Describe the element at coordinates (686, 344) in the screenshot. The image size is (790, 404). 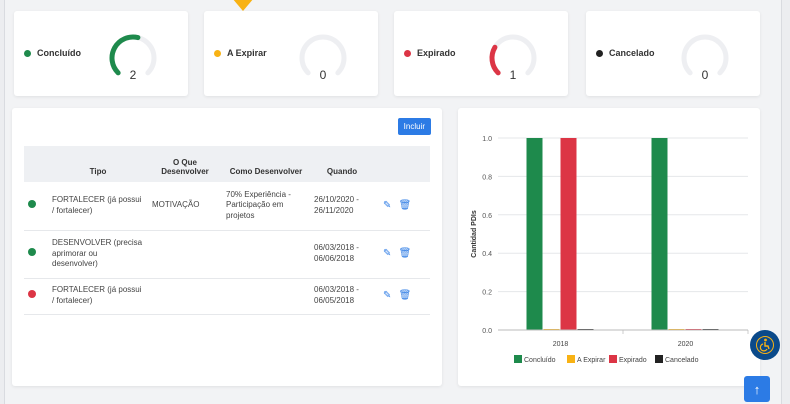
I see `x-tick-label: 2020` at that location.